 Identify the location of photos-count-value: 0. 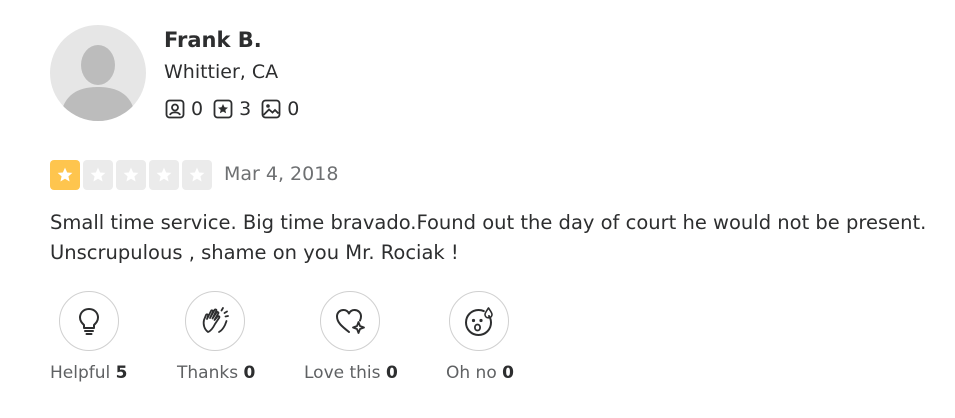
(293, 109).